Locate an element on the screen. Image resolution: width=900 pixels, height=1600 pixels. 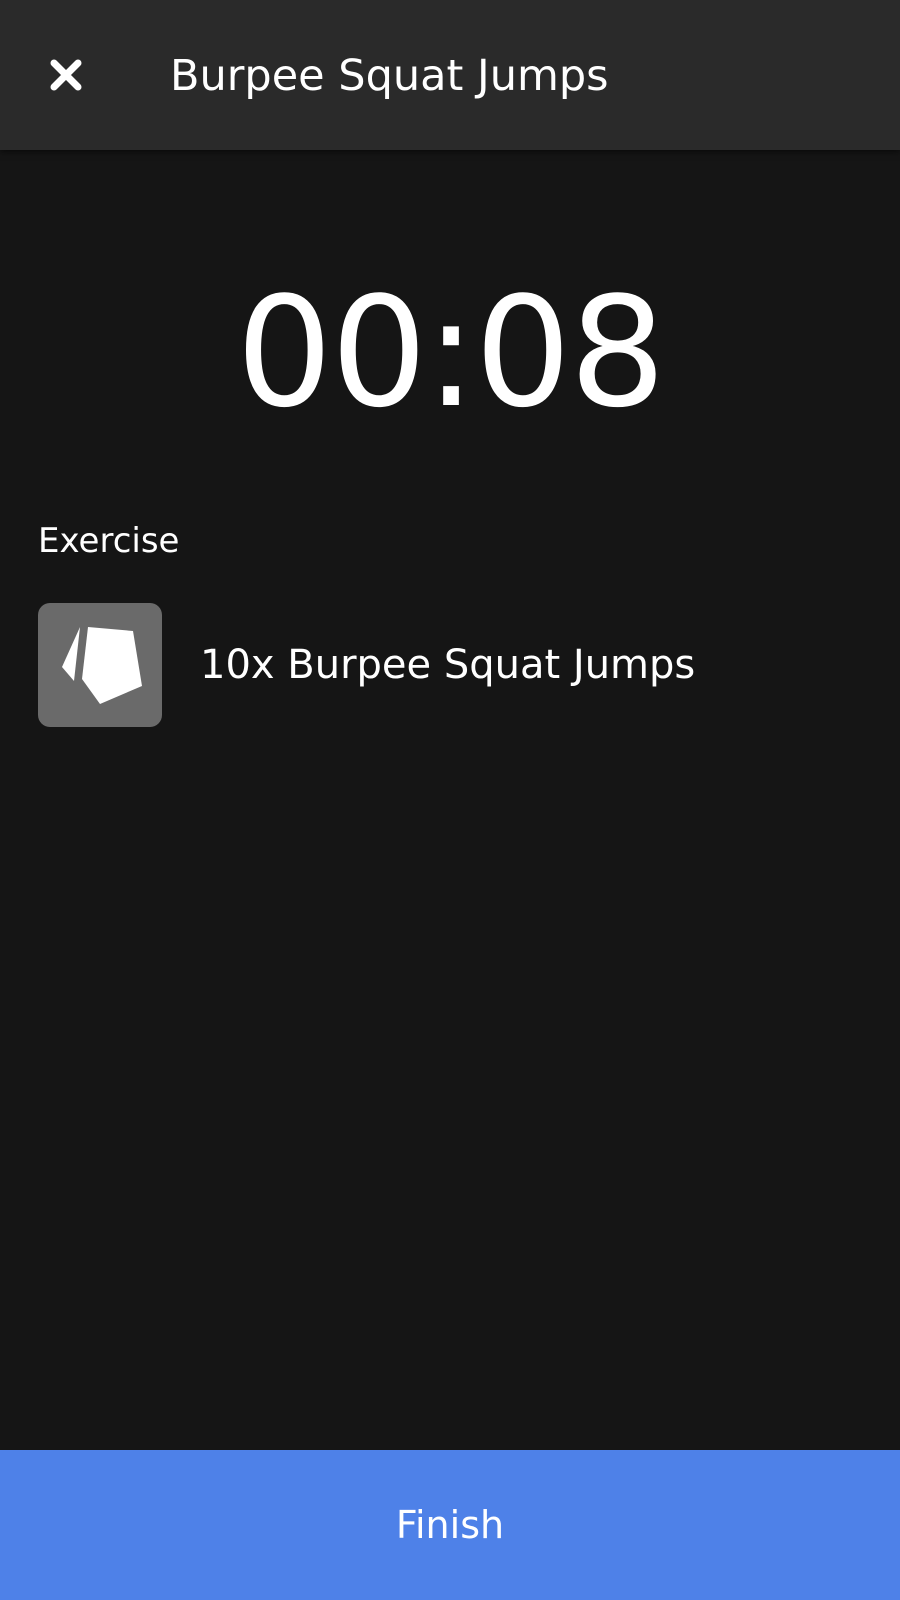
close-icon is located at coordinates (66, 75).